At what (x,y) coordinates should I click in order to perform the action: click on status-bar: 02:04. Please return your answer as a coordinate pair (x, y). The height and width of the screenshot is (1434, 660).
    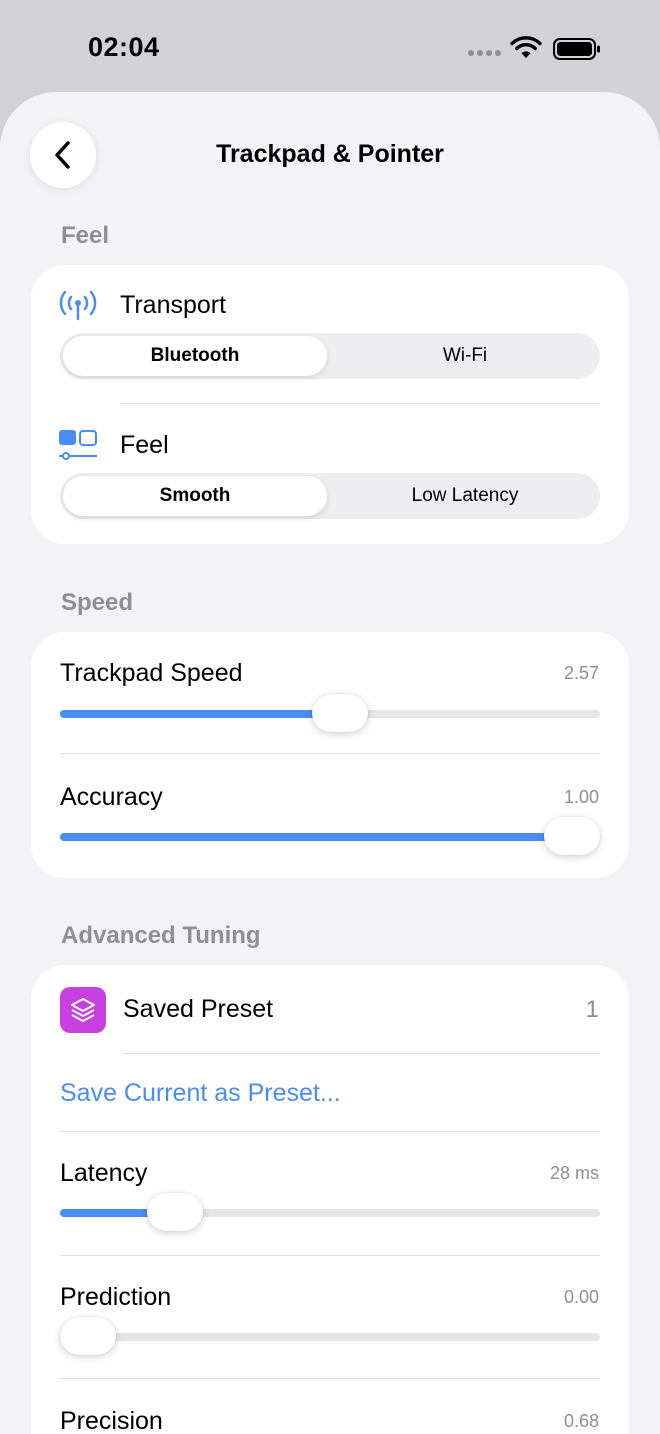
    Looking at the image, I should click on (330, 46).